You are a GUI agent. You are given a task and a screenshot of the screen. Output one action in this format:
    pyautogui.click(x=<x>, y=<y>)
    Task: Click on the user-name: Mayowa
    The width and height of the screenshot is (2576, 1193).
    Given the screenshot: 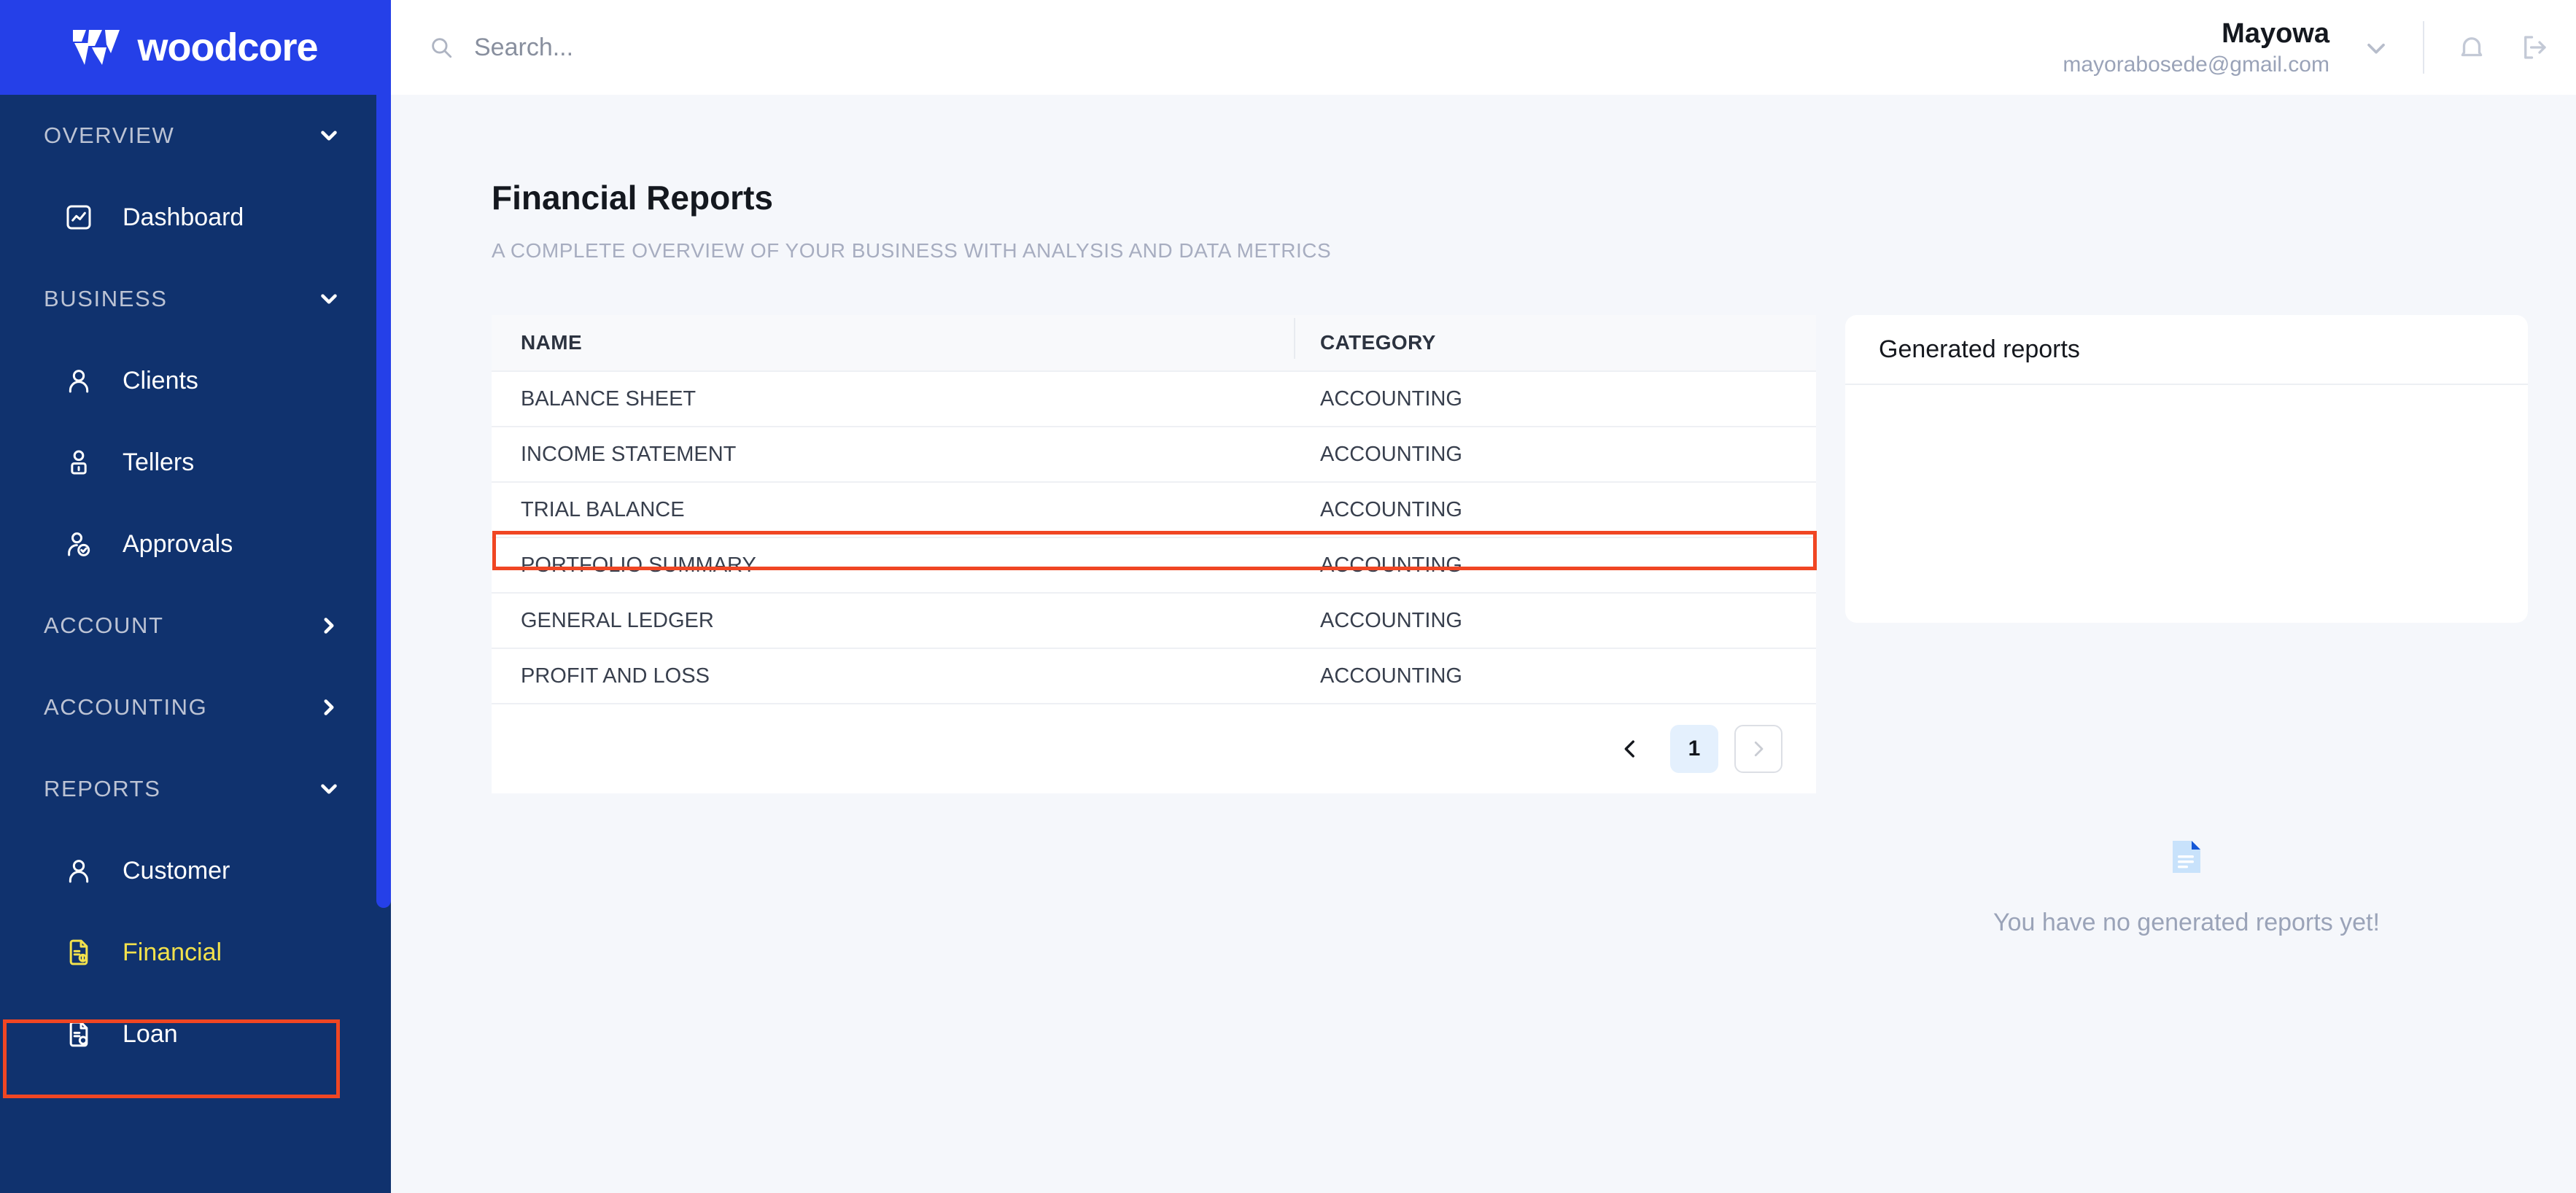 What is the action you would take?
    pyautogui.click(x=2276, y=33)
    